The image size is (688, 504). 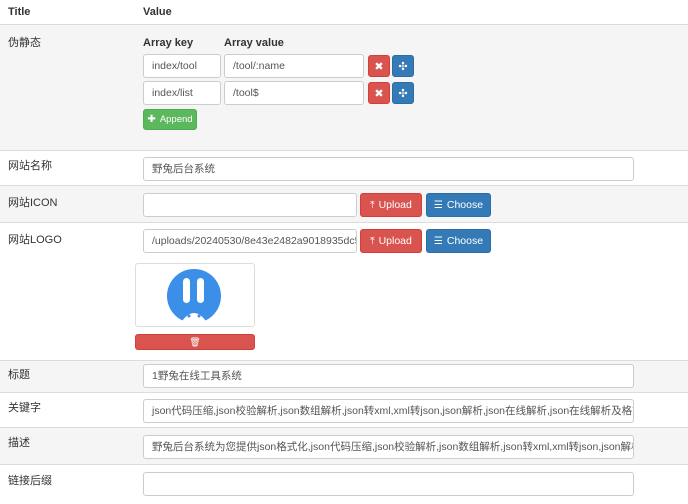 I want to click on site-name-label: 网站名称, so click(x=30, y=166).